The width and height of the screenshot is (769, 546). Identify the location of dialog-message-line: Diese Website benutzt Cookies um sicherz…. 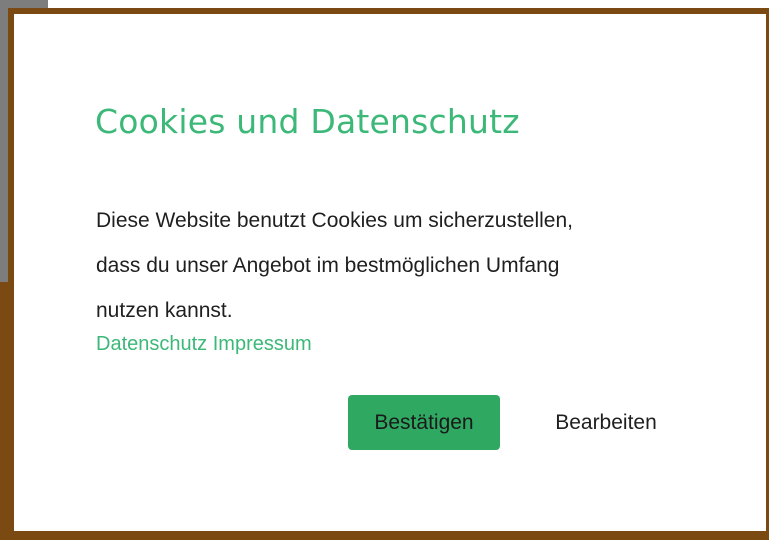
(335, 220).